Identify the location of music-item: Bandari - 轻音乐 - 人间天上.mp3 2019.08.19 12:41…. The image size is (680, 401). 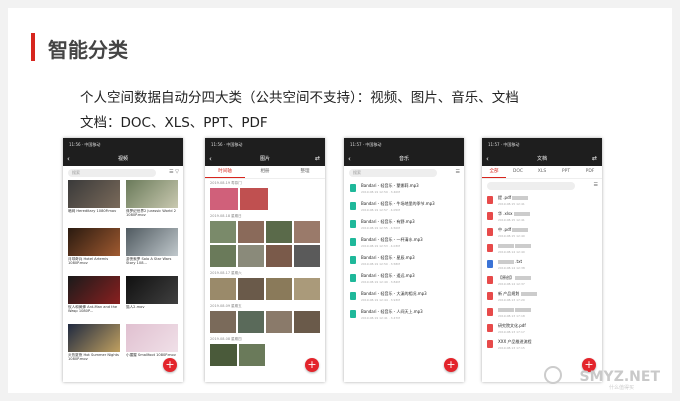
(404, 315).